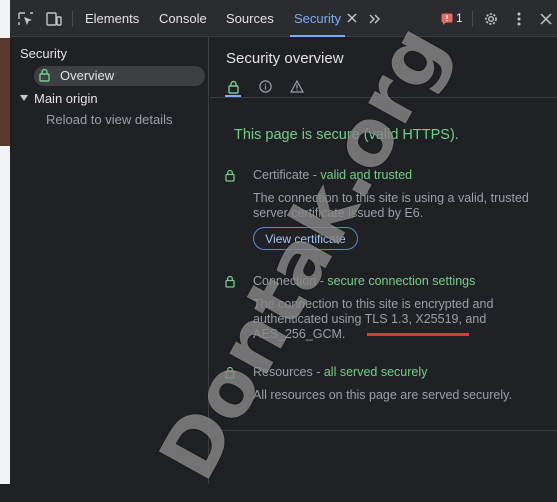 The image size is (557, 502). I want to click on inspect-element-icon, so click(26, 19).